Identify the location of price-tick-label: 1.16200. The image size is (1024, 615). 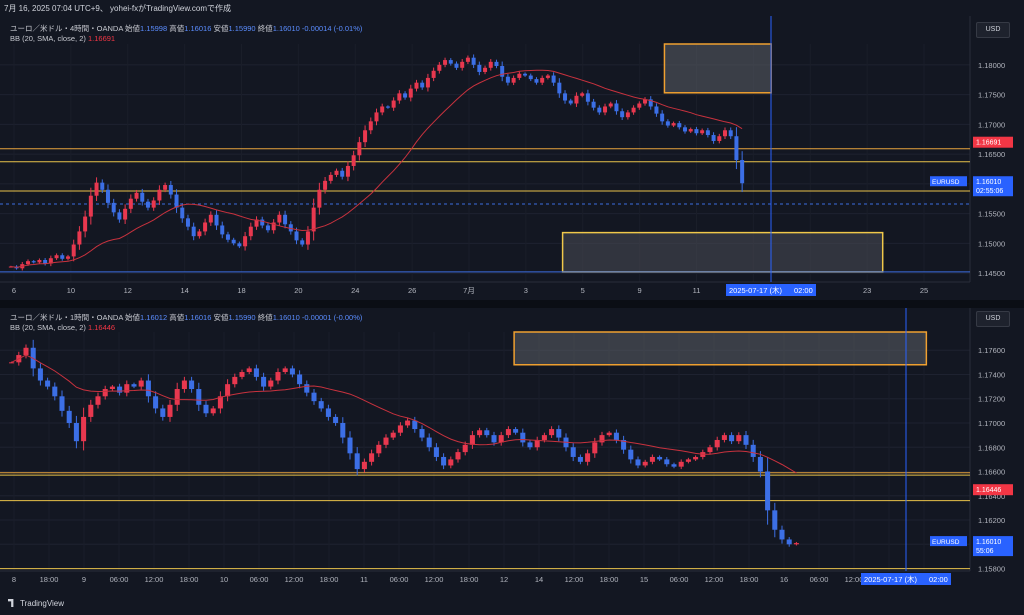
(991, 520).